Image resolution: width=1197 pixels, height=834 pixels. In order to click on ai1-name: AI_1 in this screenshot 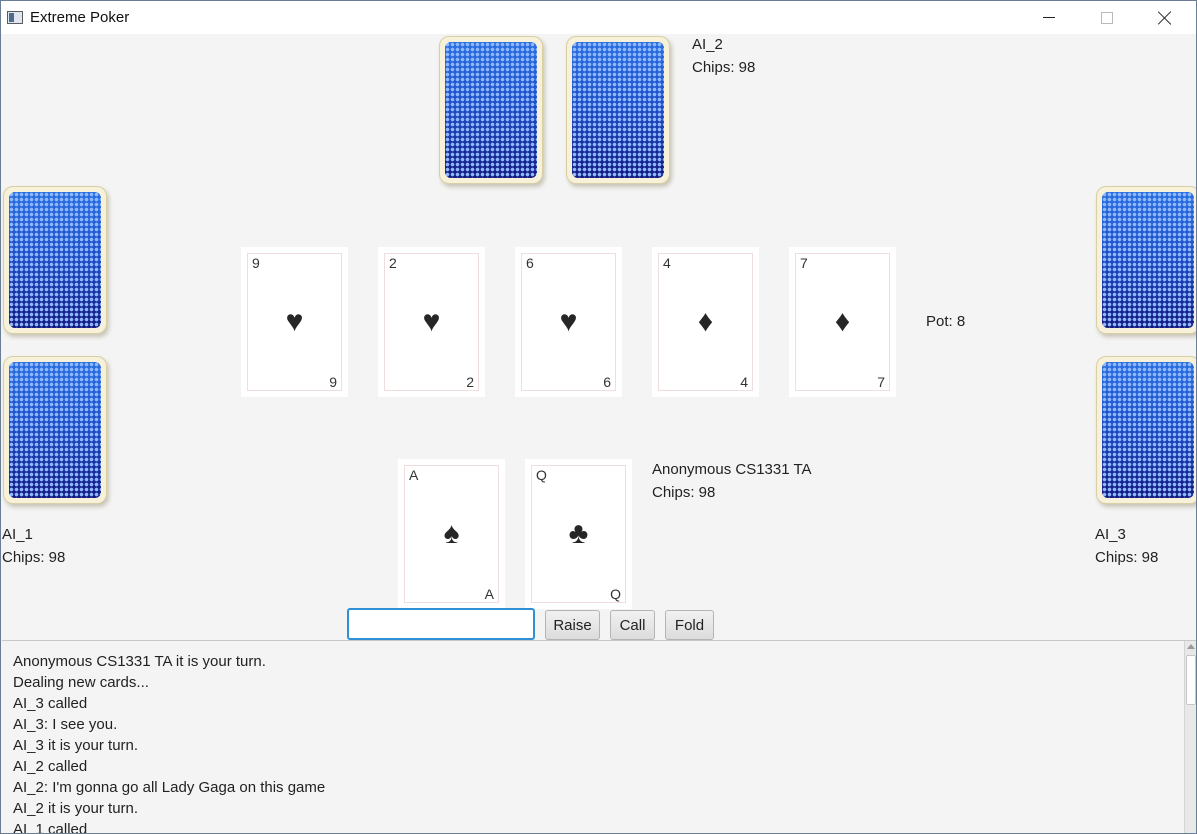, I will do `click(17, 534)`.